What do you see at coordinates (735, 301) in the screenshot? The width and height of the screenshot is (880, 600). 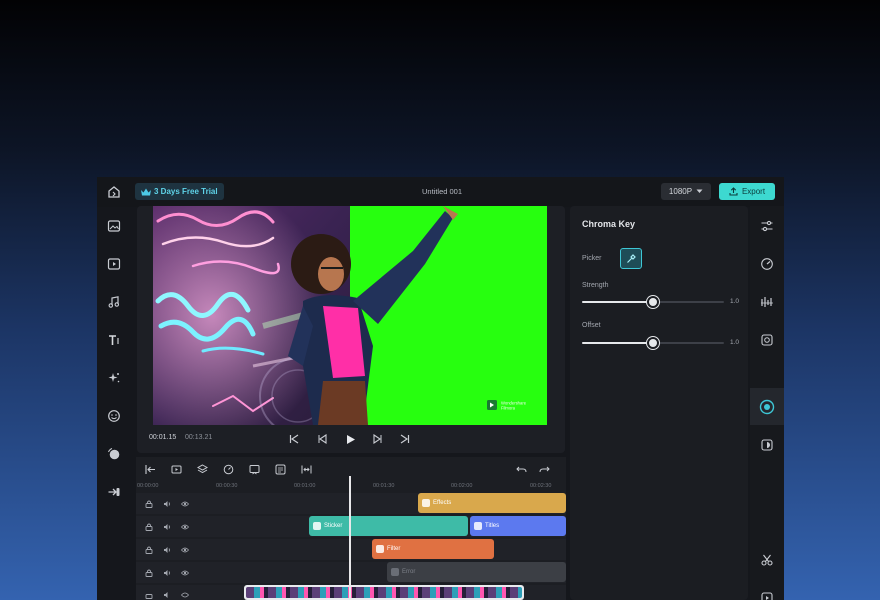 I see `strength-value: 1.0` at bounding box center [735, 301].